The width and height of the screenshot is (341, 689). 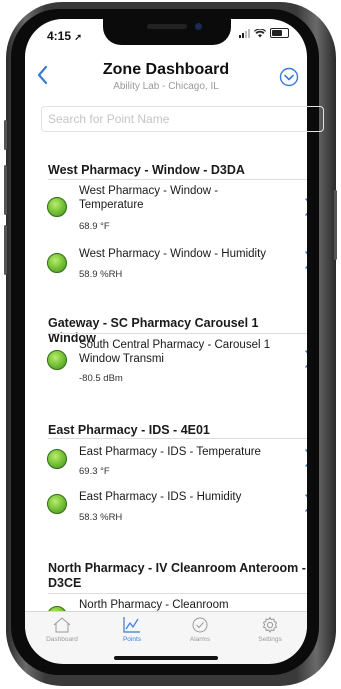 I want to click on mute-switch, so click(x=5, y=135).